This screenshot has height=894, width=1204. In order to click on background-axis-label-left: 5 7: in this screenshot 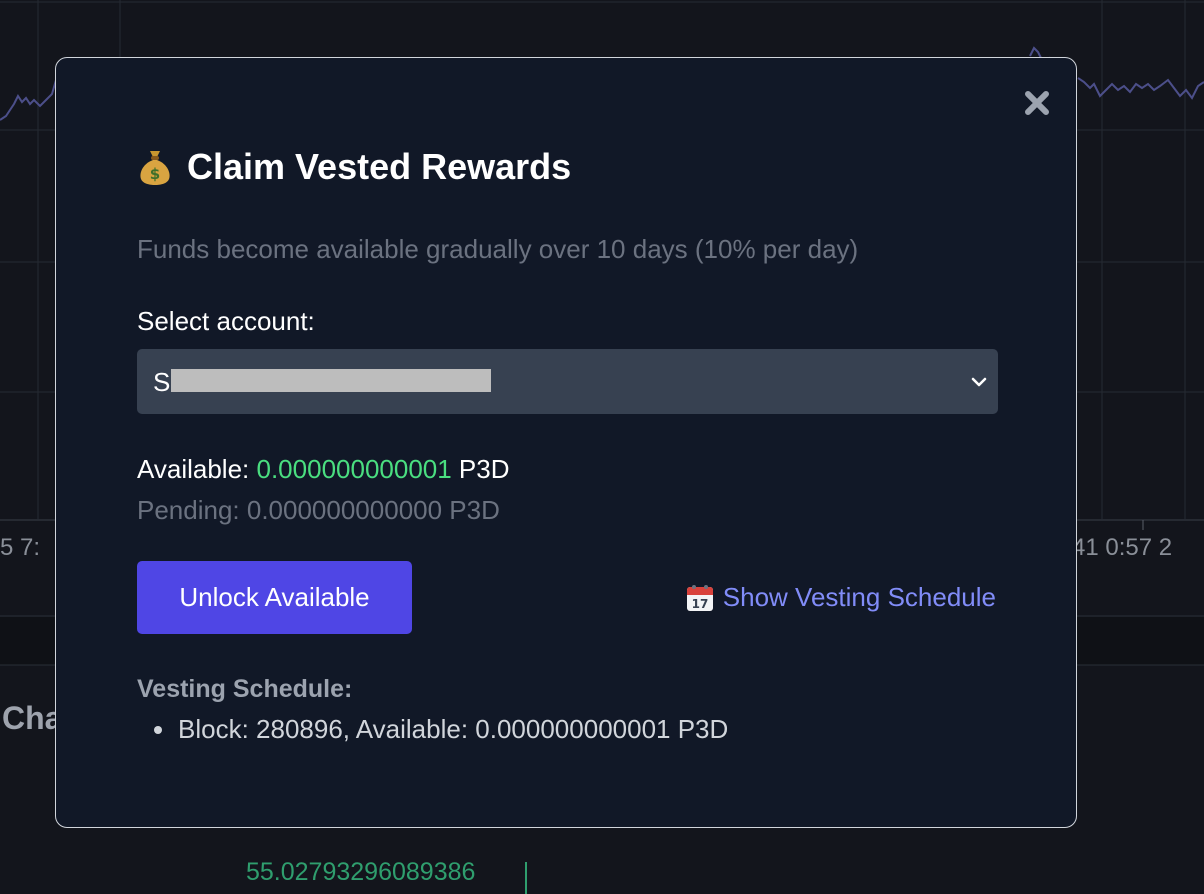, I will do `click(20, 547)`.